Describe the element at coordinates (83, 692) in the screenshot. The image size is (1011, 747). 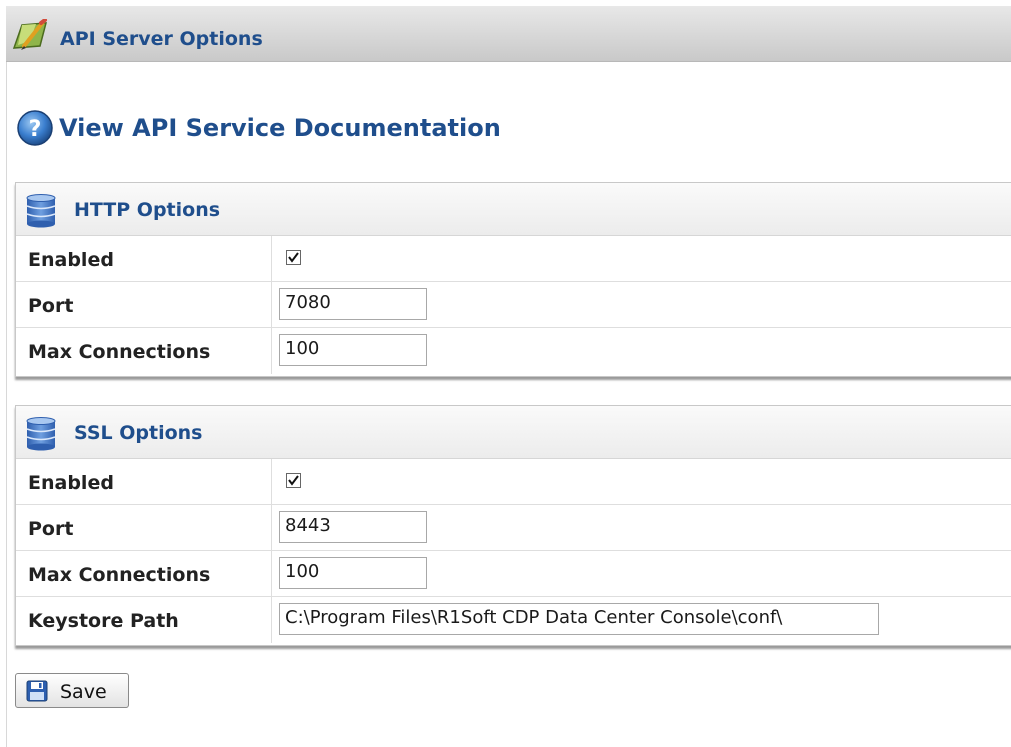
I see `save-button-label: Save` at that location.